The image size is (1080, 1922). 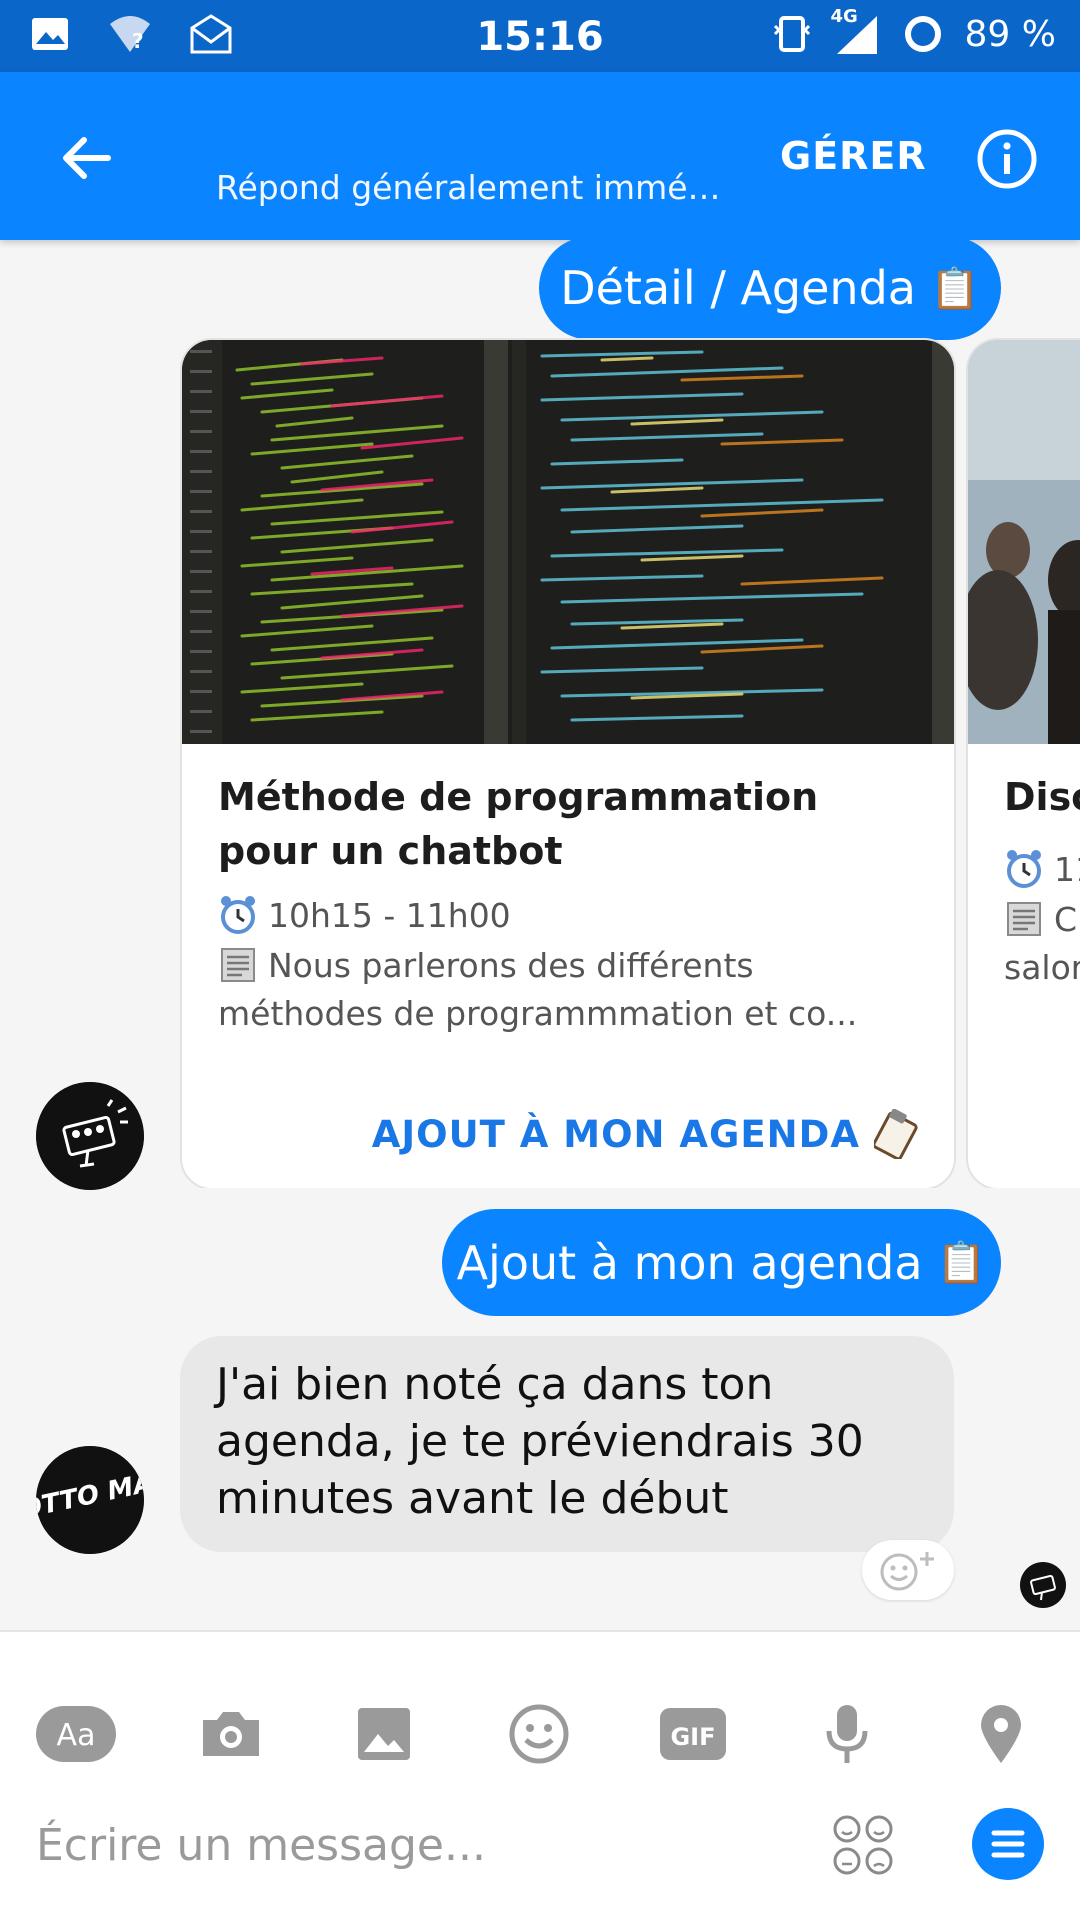 I want to click on audience-photo-image, so click(x=1024, y=542).